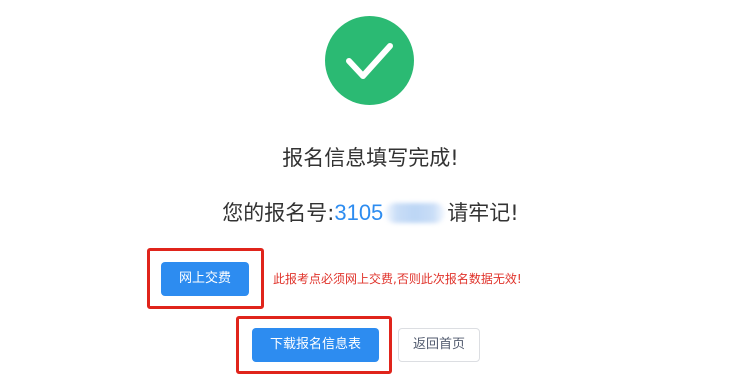 The image size is (741, 380). I want to click on success-title: 报名信息填写完成!, so click(370, 158).